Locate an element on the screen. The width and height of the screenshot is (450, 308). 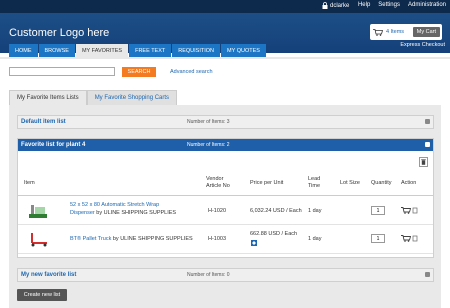
list-name: Default item list is located at coordinates (43, 122).